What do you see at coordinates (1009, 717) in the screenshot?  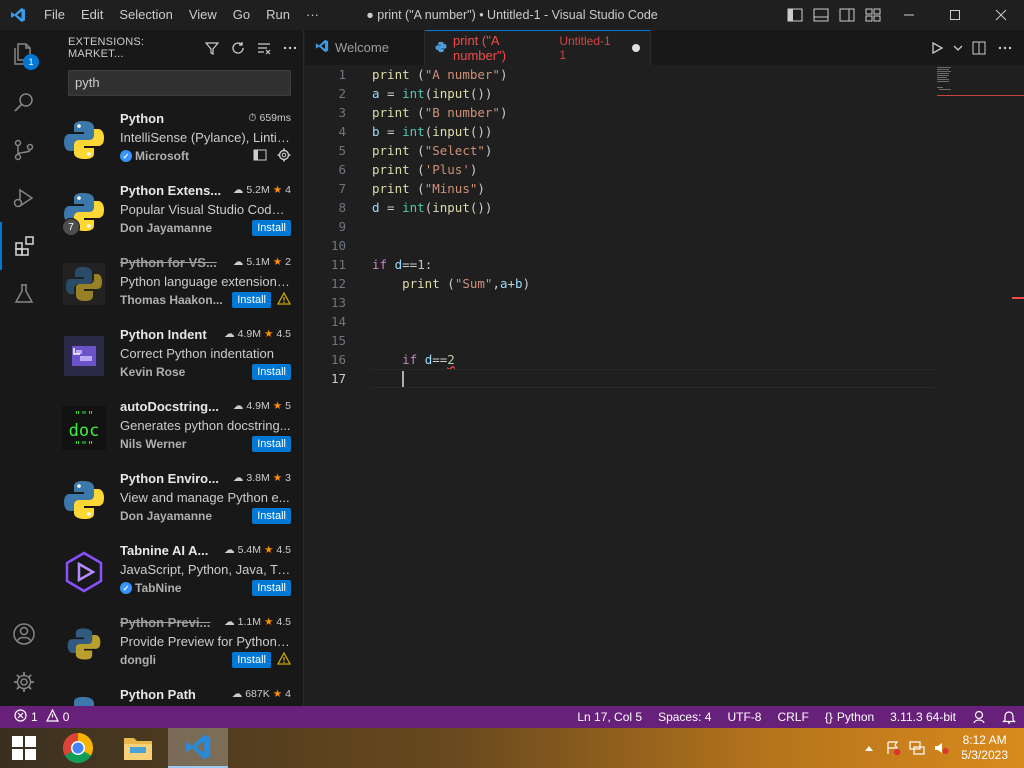 I see `notifications-bell-icon` at bounding box center [1009, 717].